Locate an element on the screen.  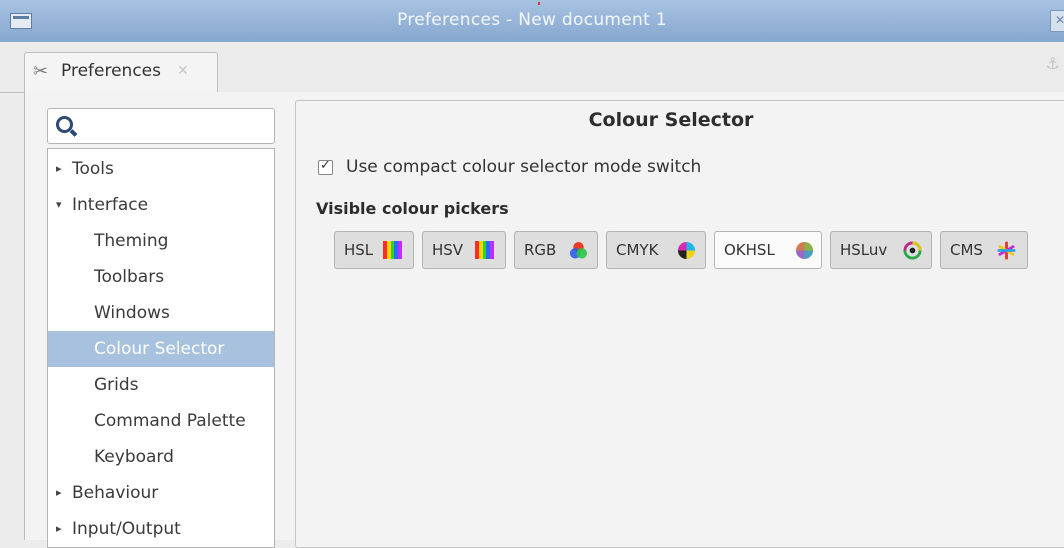
tab-strip: ✂ Preferences ✕ ⚓ is located at coordinates (532, 67).